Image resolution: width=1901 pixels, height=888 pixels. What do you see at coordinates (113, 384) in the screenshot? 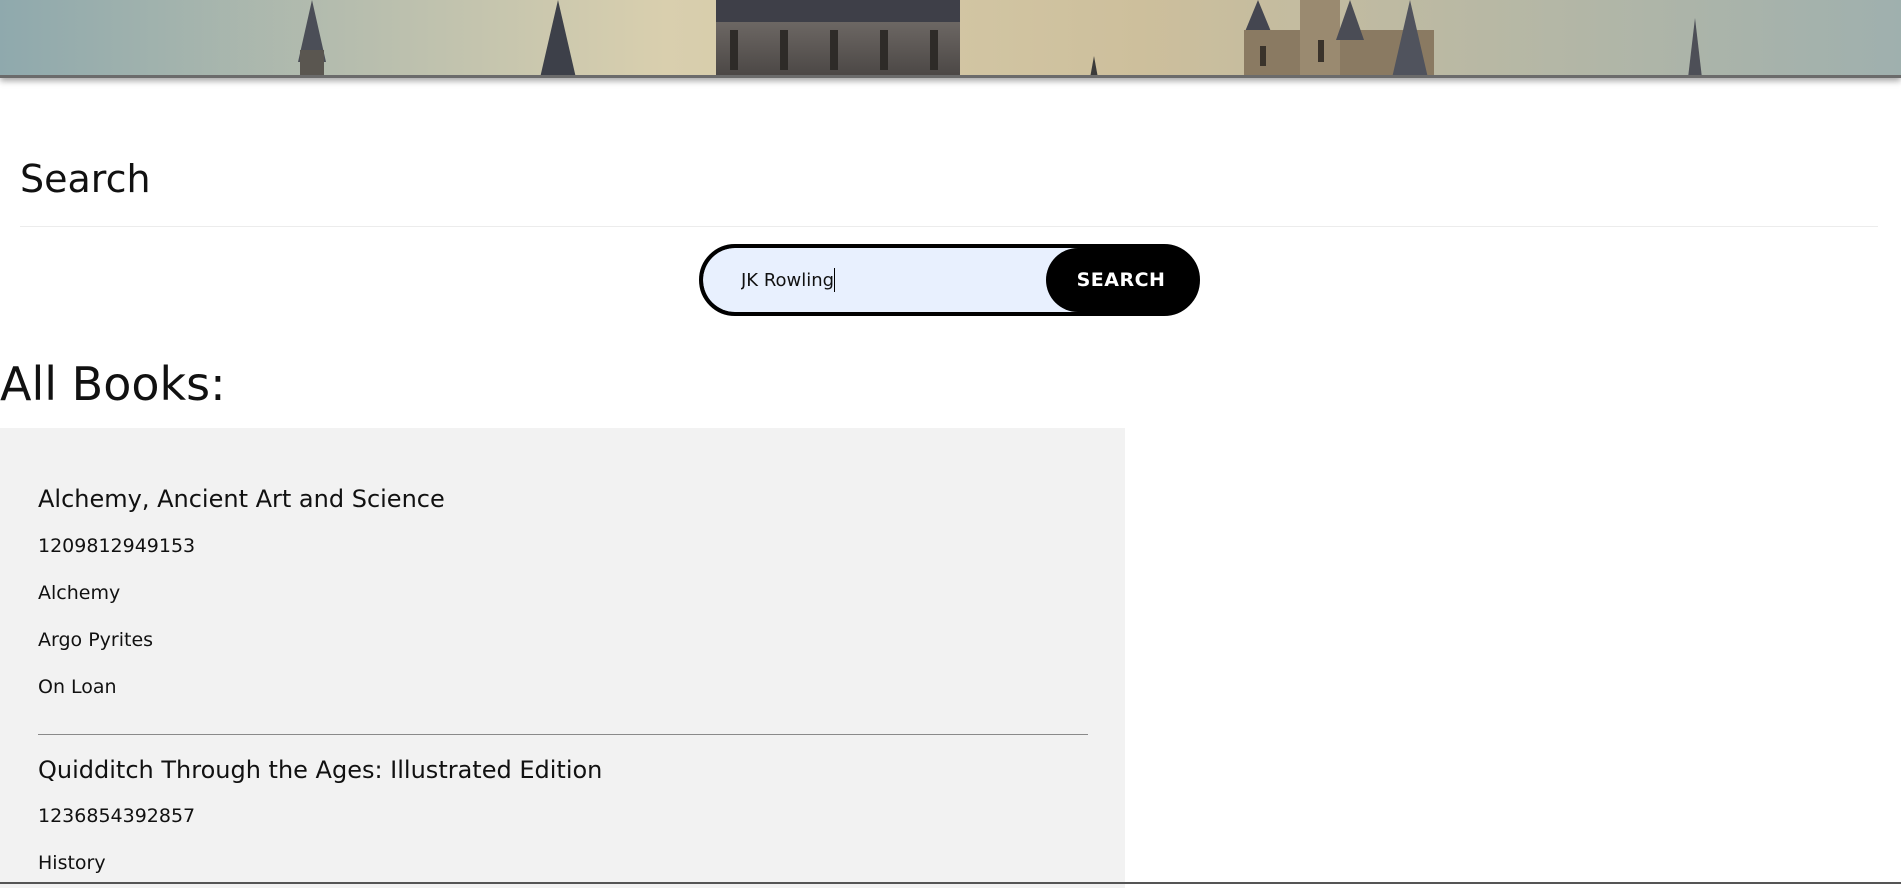
I see `all-books-heading: All Books:` at bounding box center [113, 384].